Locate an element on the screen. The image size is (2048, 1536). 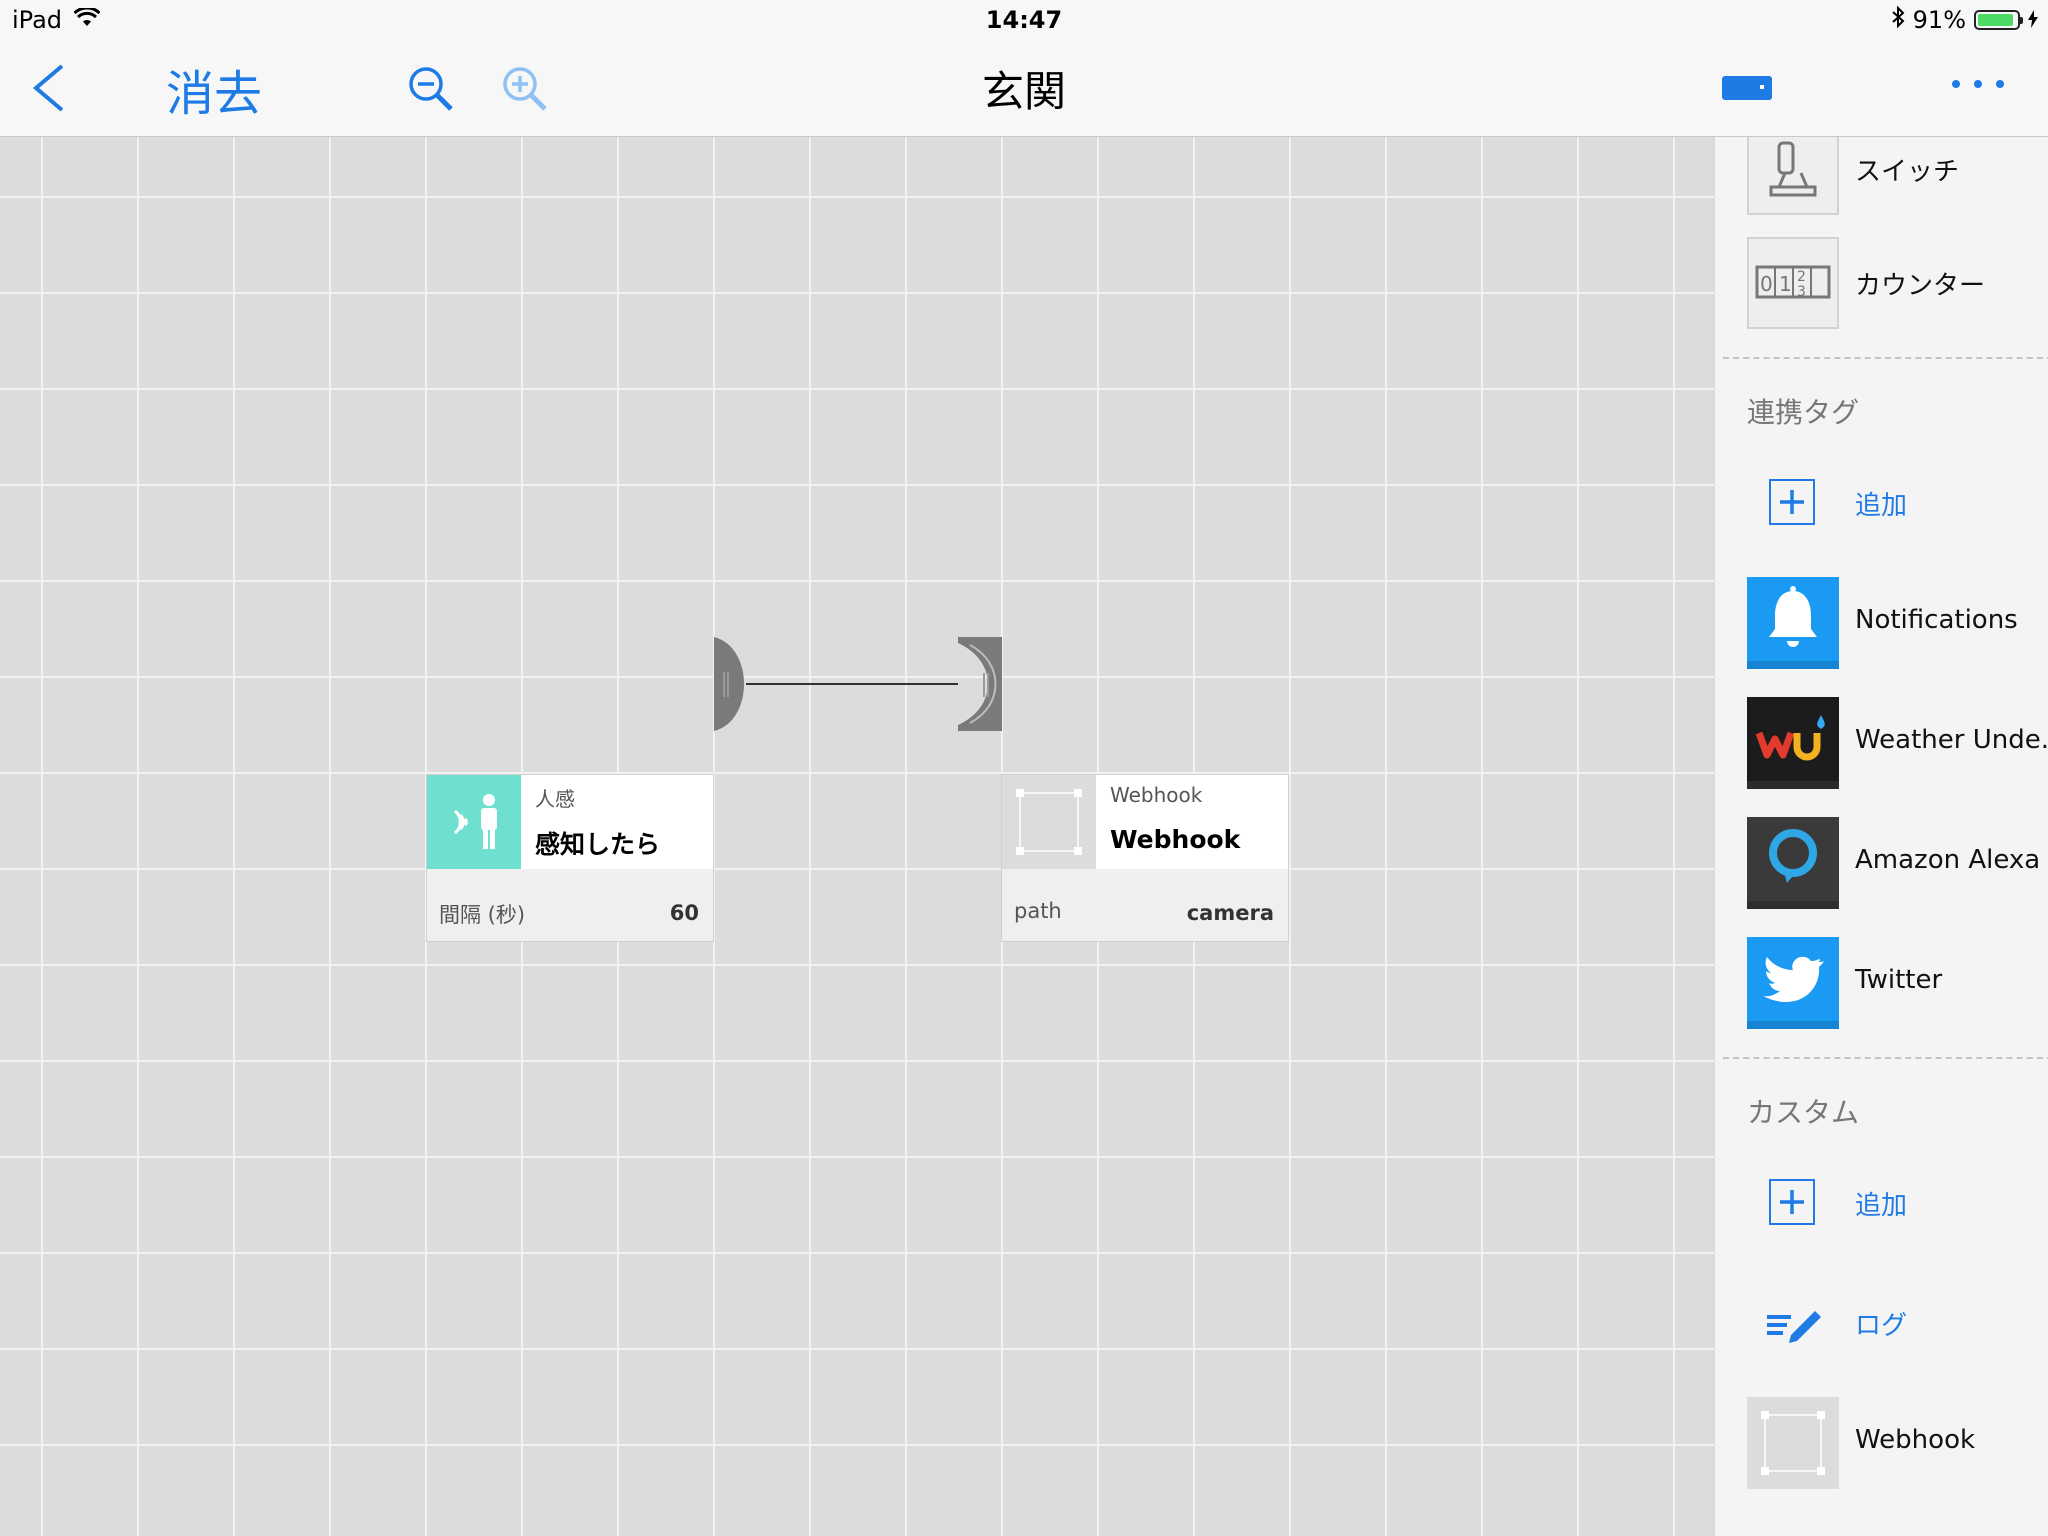
counter-icon: 0 1 2 3 is located at coordinates (1793, 282).